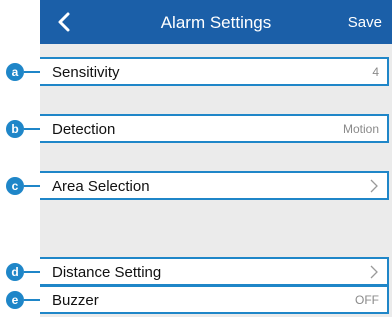  What do you see at coordinates (15, 300) in the screenshot?
I see `callout-badge-e: e` at bounding box center [15, 300].